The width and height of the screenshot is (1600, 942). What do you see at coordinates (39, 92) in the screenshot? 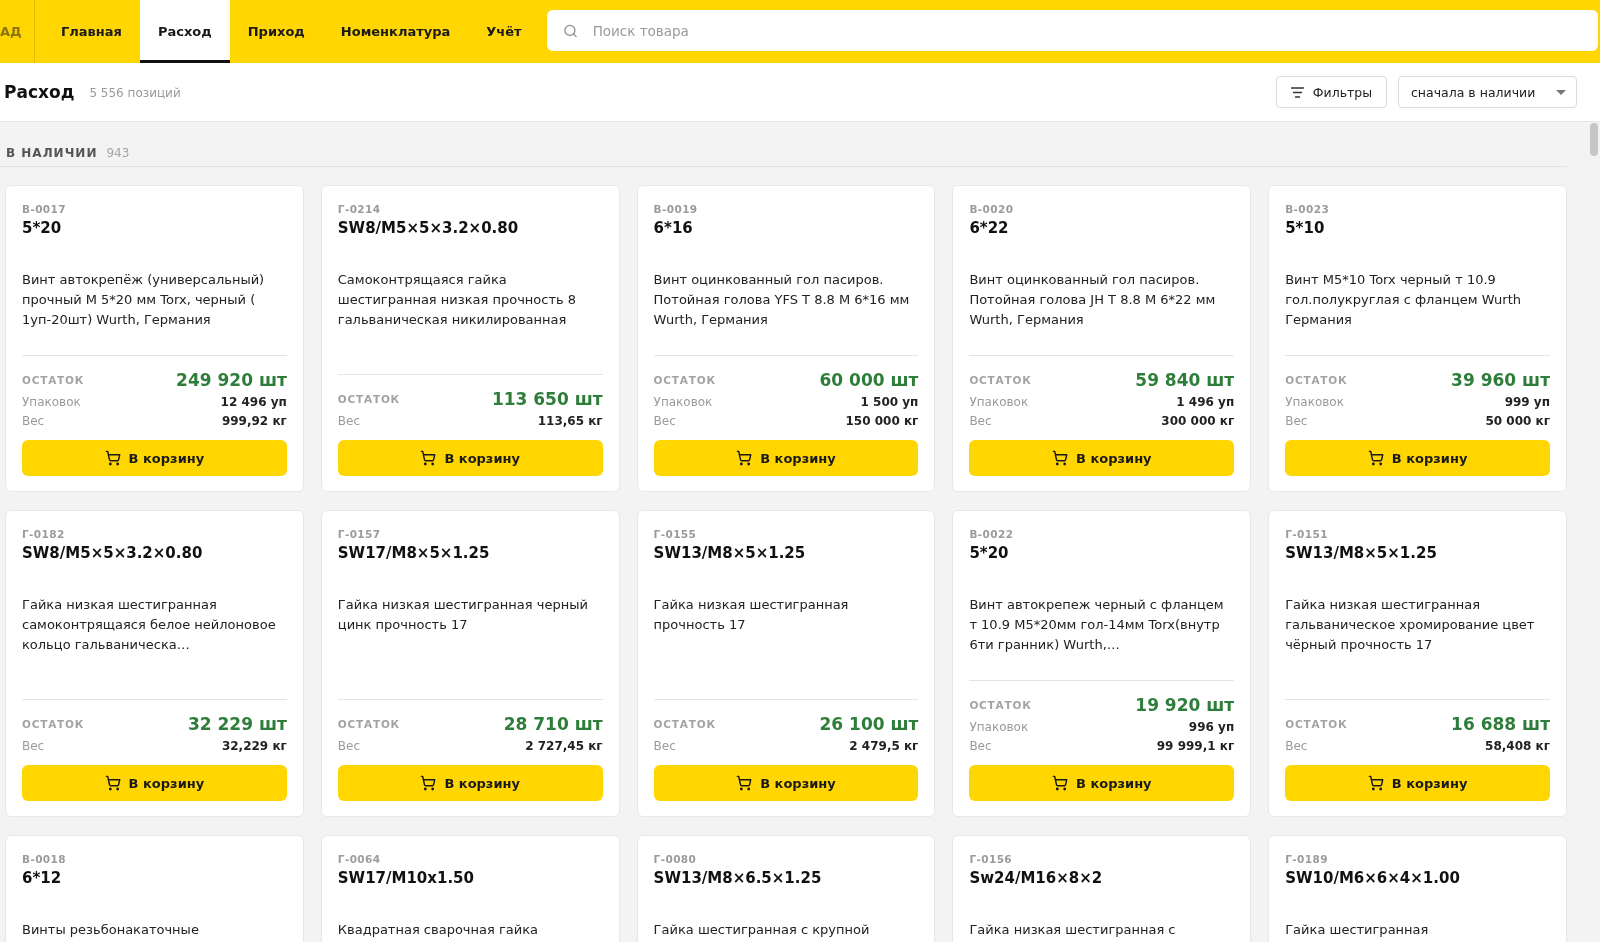
I see `page-title: Расход` at bounding box center [39, 92].